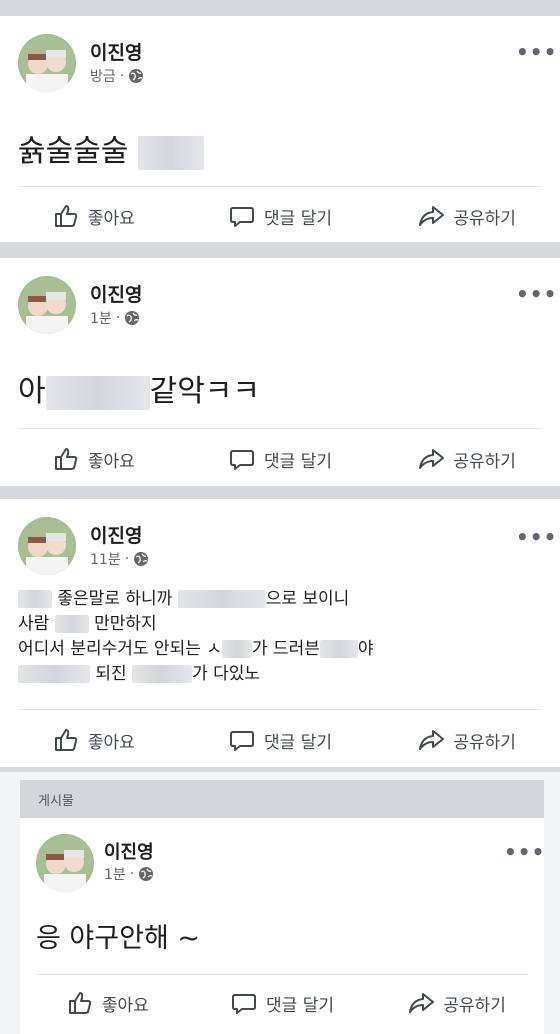 Image resolution: width=560 pixels, height=1034 pixels. I want to click on post-line: 어디서 분리수거도 안되는 ㅅ가 드러븐 야, so click(196, 649).